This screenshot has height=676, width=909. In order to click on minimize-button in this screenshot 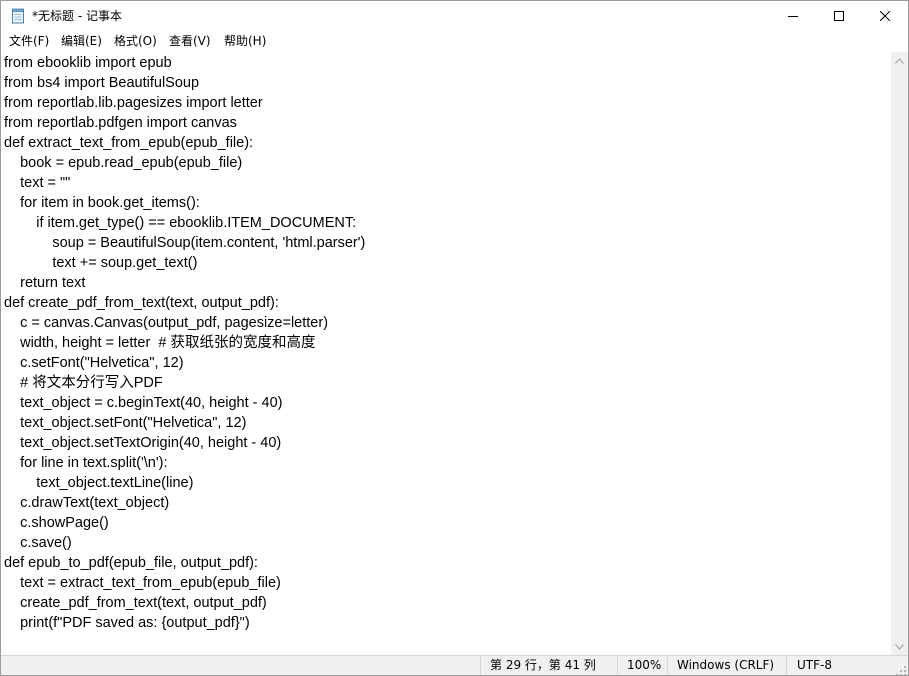, I will do `click(793, 16)`.